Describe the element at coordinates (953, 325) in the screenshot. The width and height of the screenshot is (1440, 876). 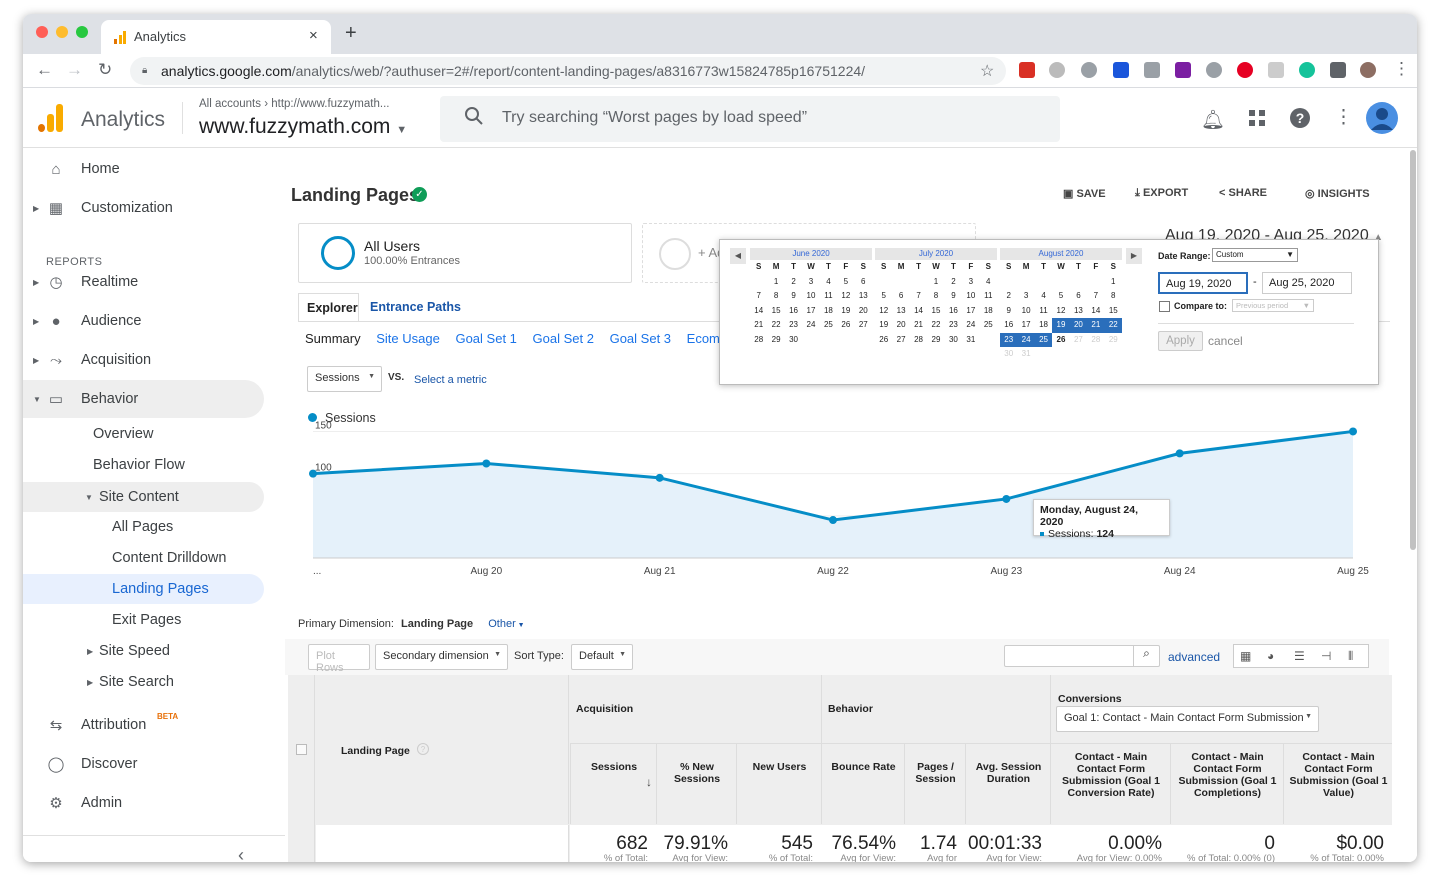
I see `calendar-day: 23` at that location.